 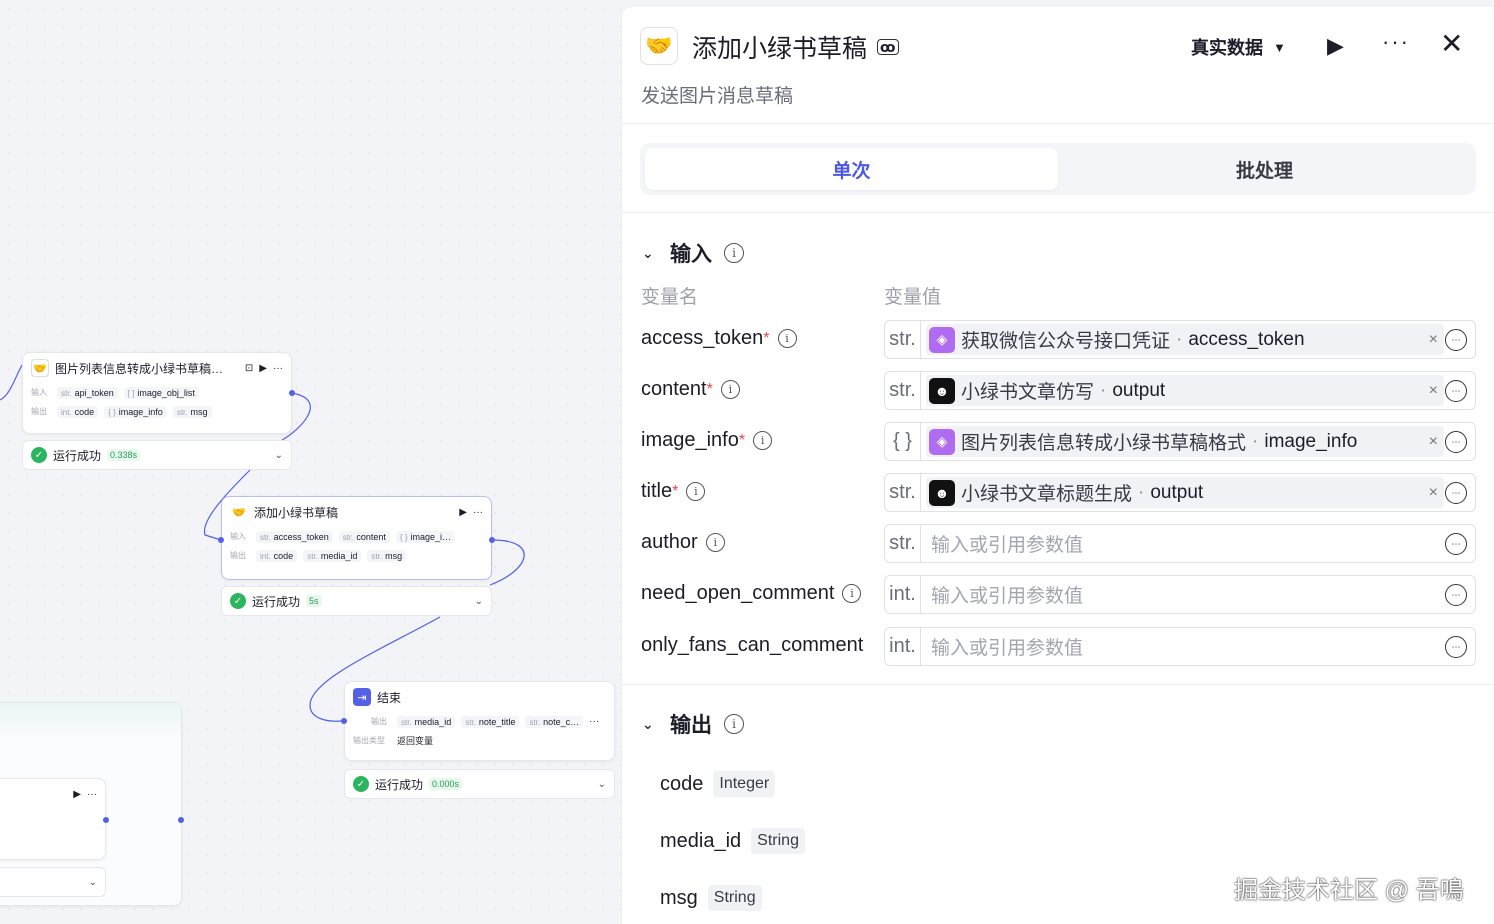 I want to click on var-name: image_info * i, so click(x=707, y=440).